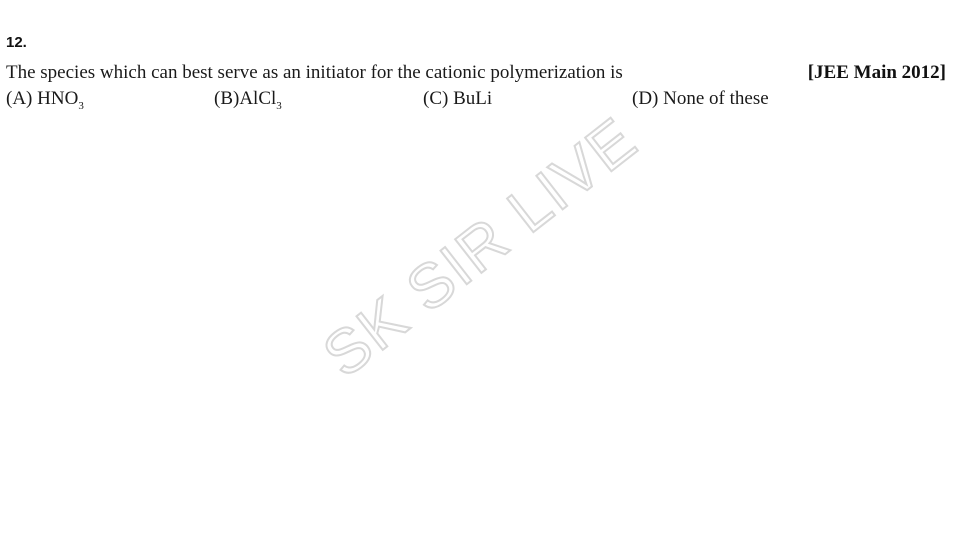 The height and width of the screenshot is (540, 960). I want to click on option-label: (D), so click(645, 98).